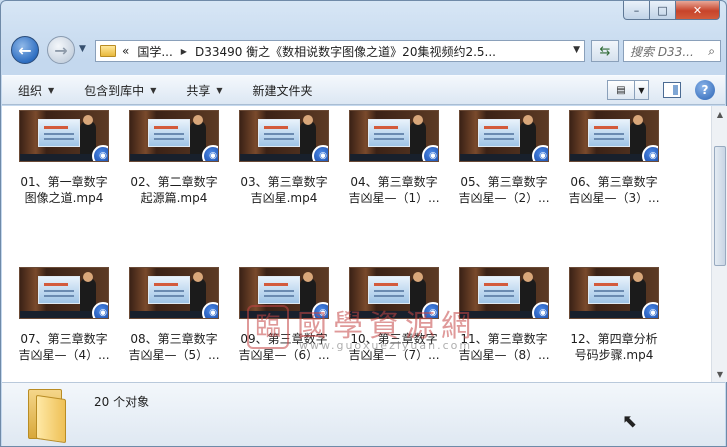  What do you see at coordinates (711, 51) in the screenshot?
I see `search-icon: ⌕` at bounding box center [711, 51].